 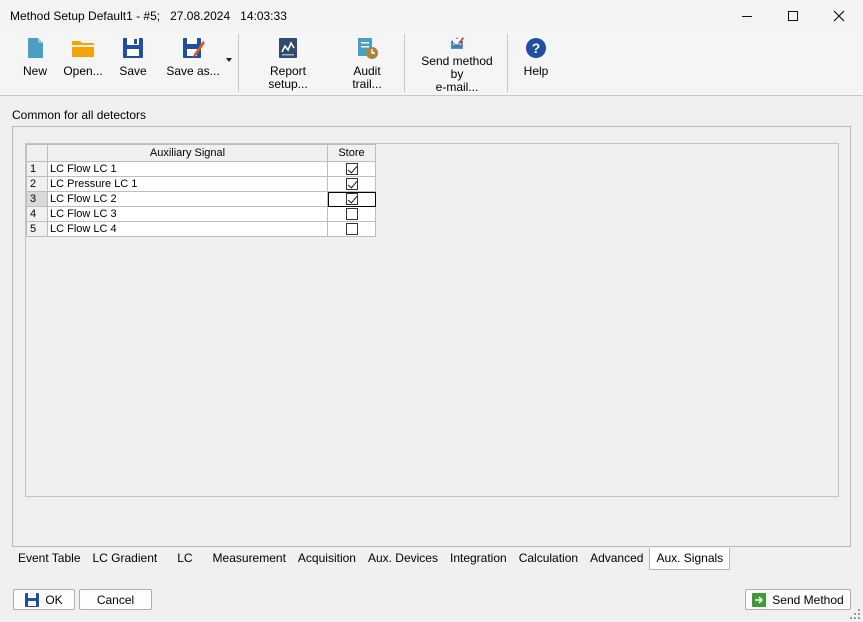 I want to click on send-method-button: Send Method, so click(x=798, y=599).